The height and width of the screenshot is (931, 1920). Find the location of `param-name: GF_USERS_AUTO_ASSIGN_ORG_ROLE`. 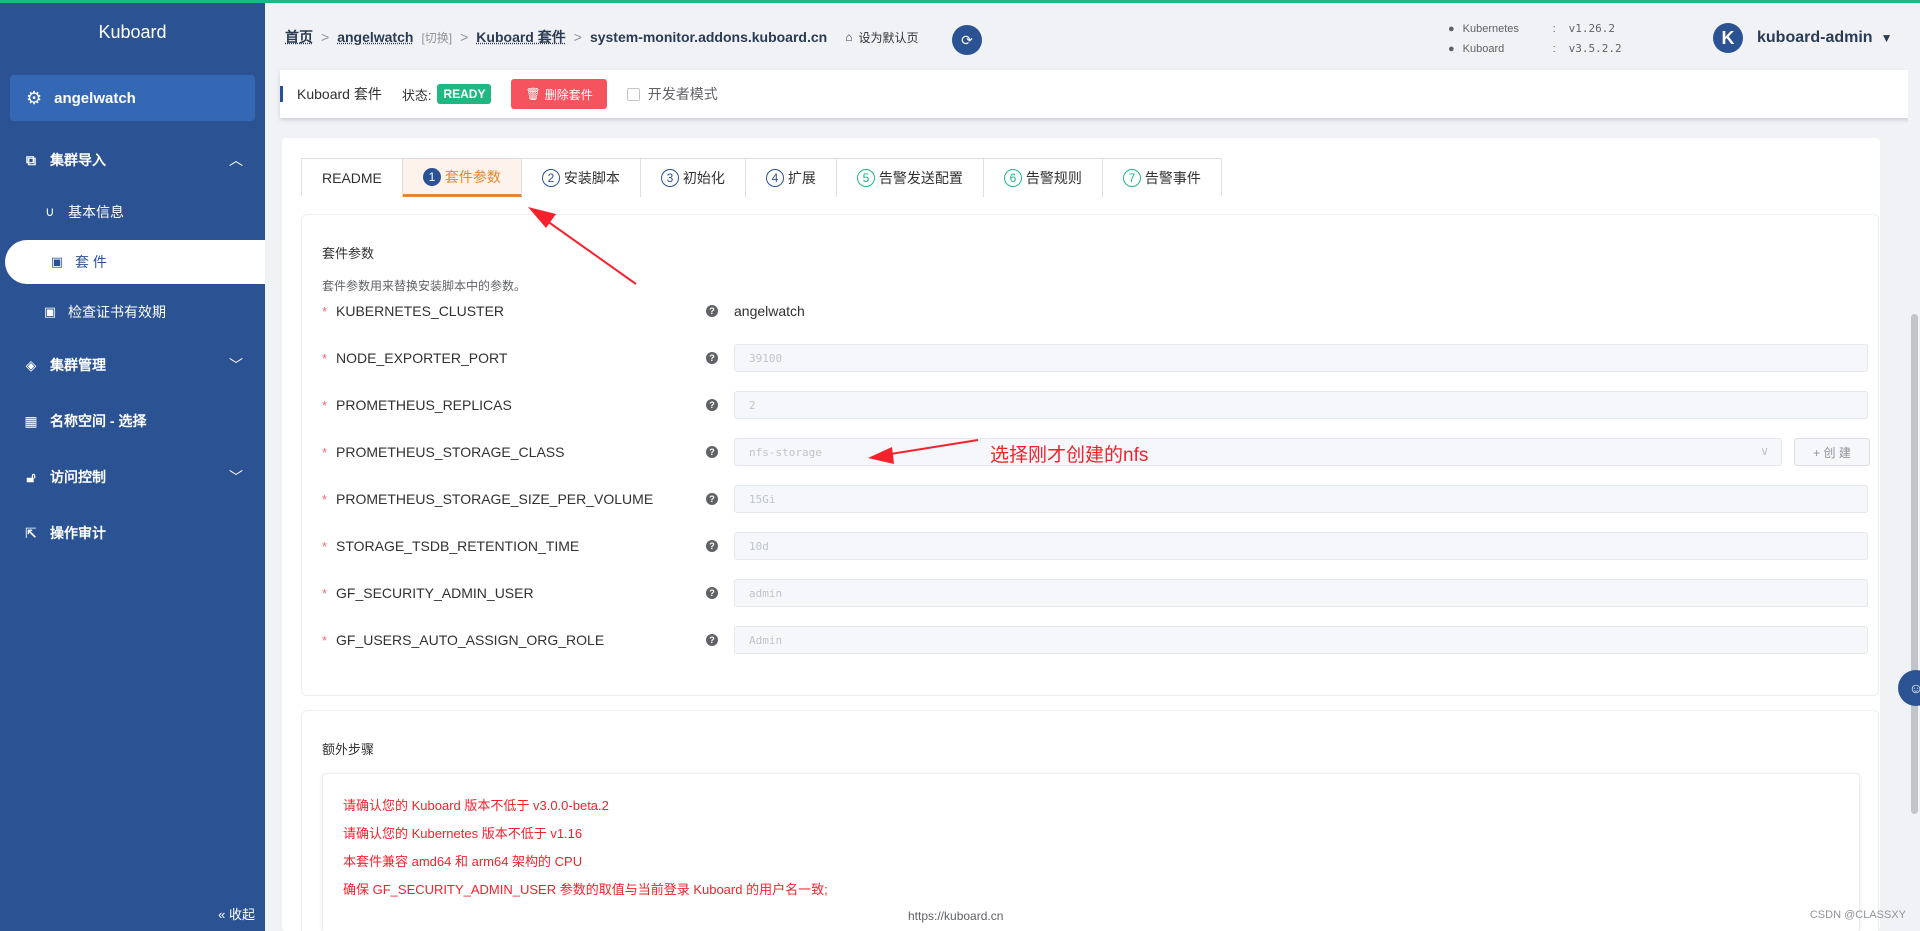

param-name: GF_USERS_AUTO_ASSIGN_ORG_ROLE is located at coordinates (470, 640).